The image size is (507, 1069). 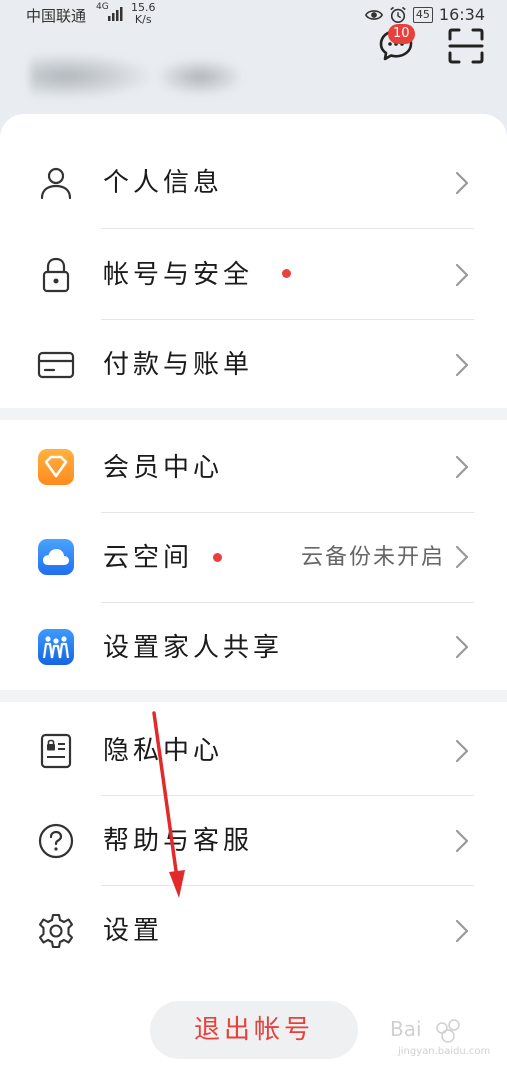 I want to click on menu-item-settings: 设置, so click(x=253, y=931).